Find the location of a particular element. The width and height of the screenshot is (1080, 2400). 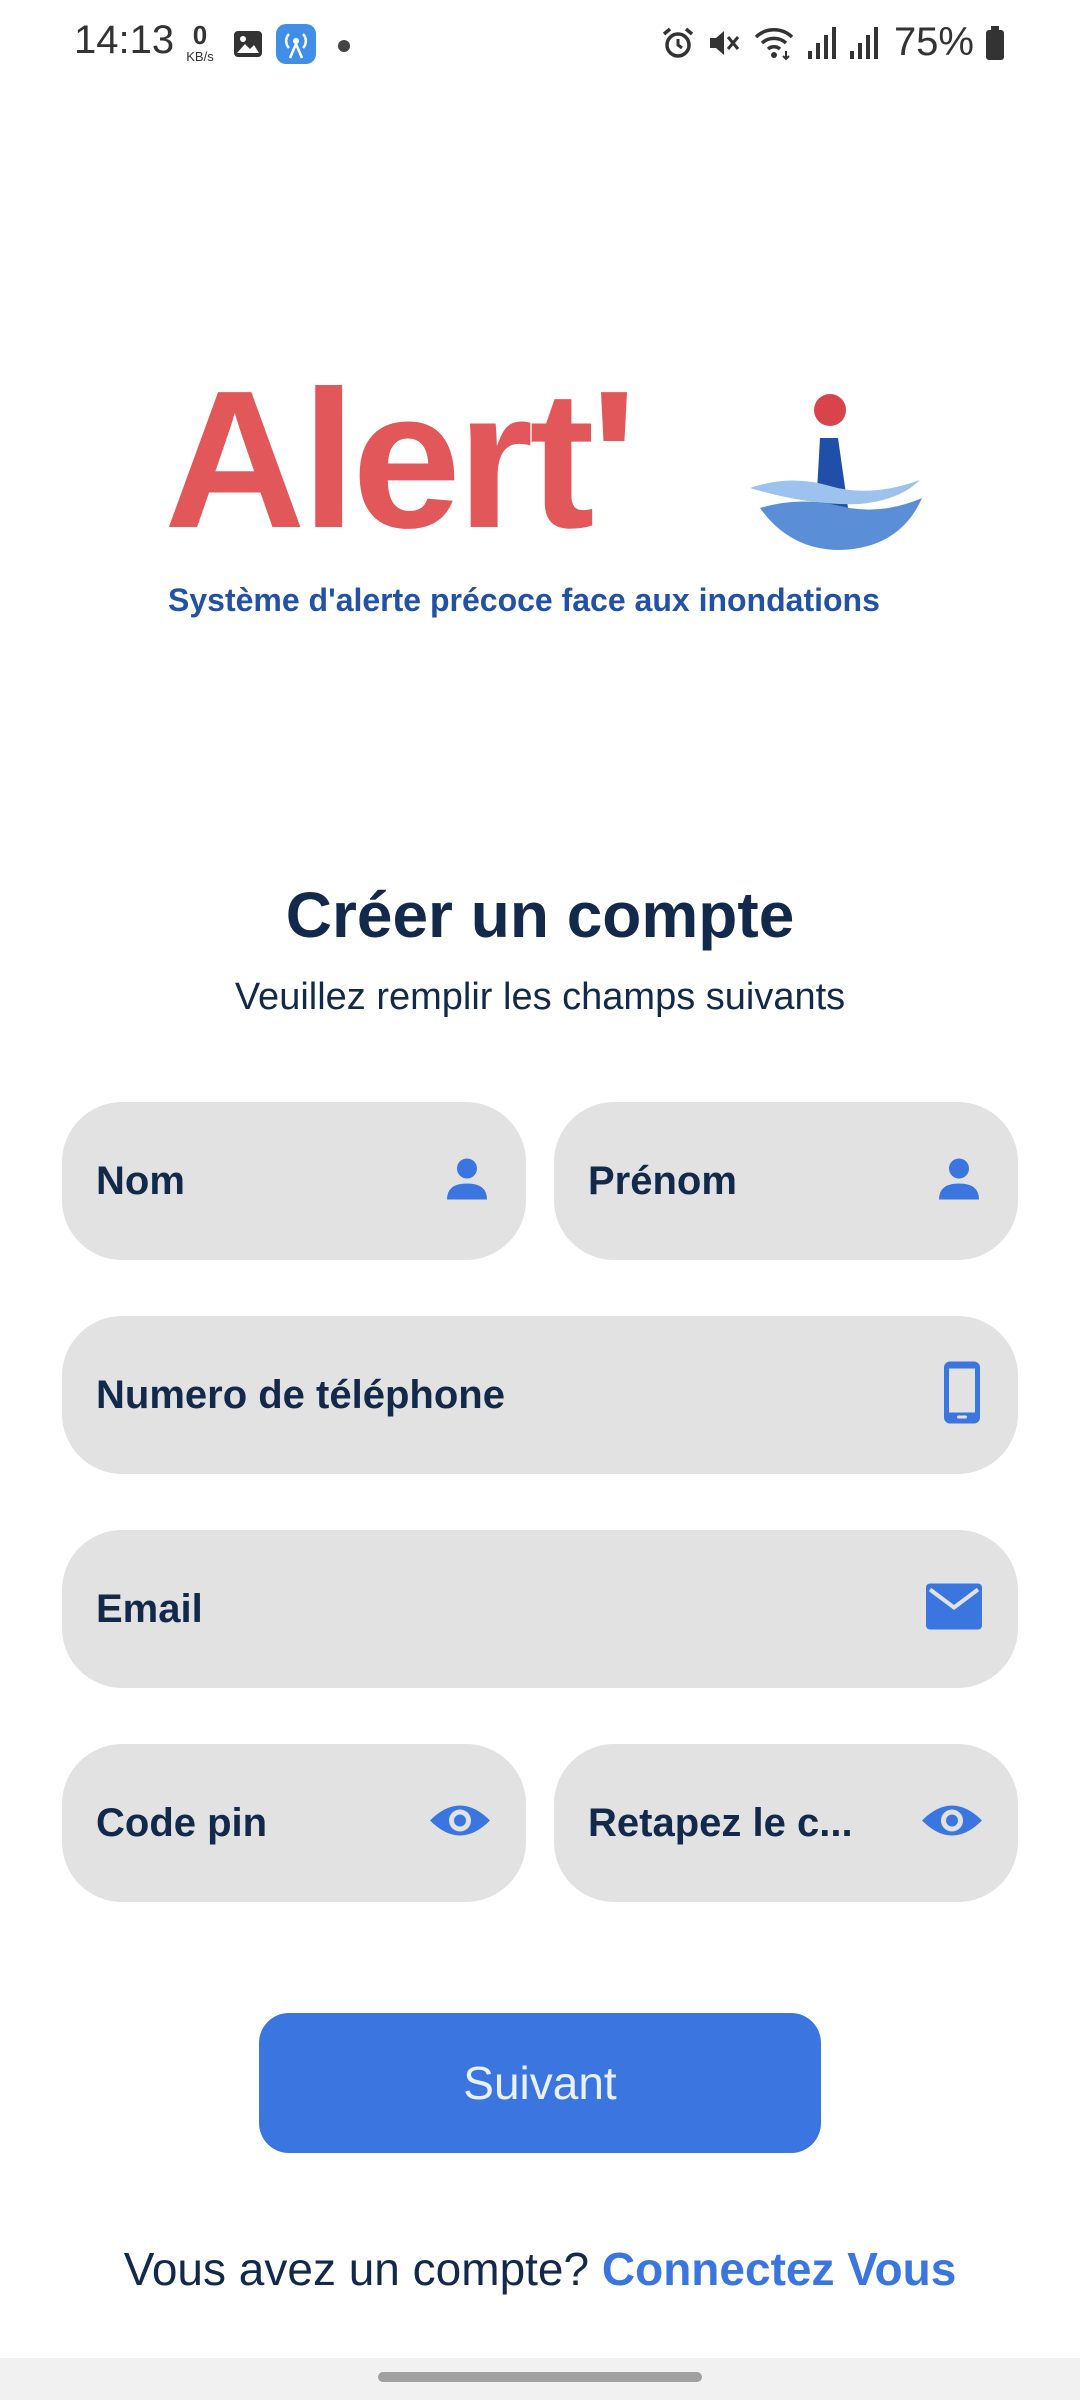

status-bar: 14:13 0 KB/s 75% is located at coordinates (540, 45).